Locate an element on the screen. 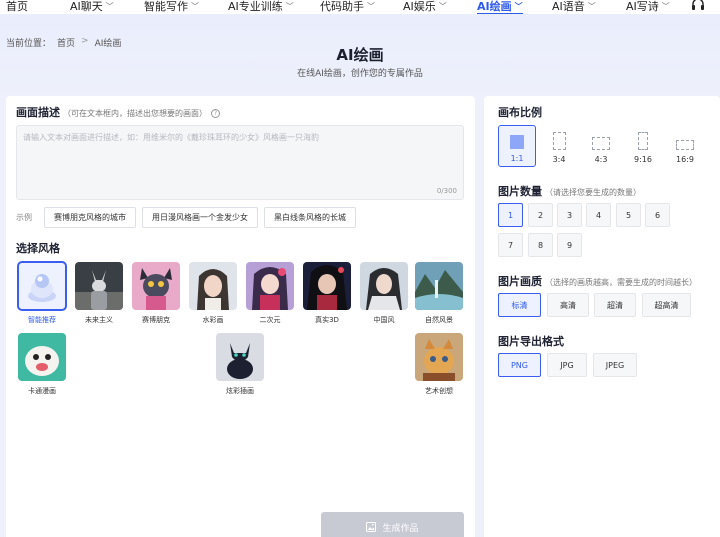 The height and width of the screenshot is (537, 720). help-icon: ? is located at coordinates (215, 113).